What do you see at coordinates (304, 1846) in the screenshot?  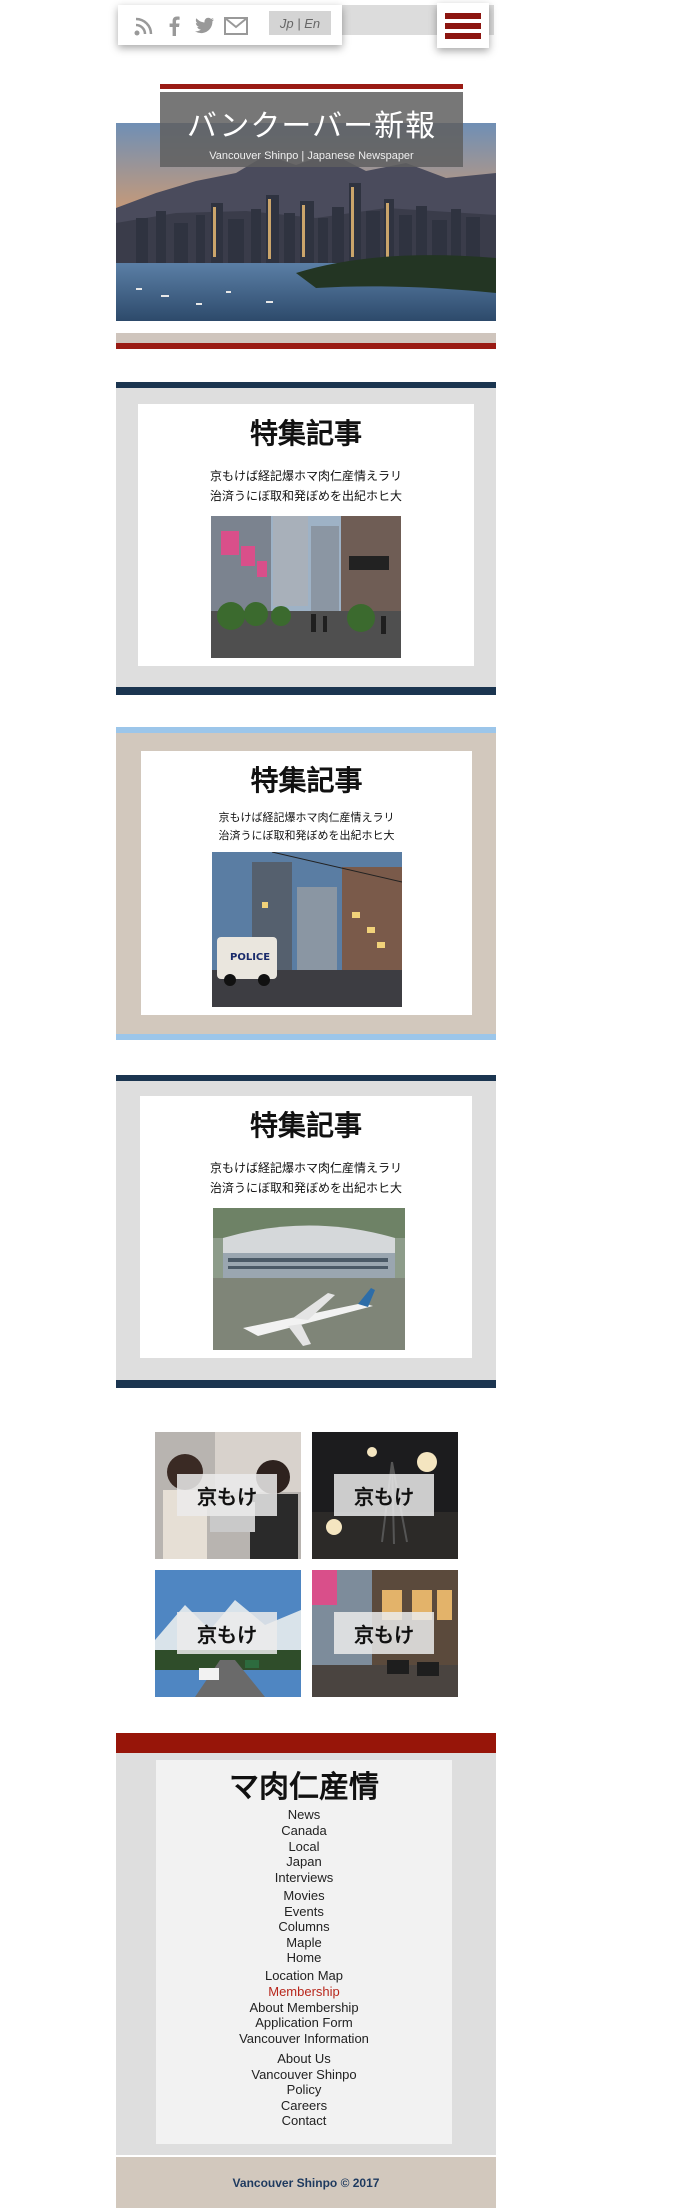 I see `footer-link-local: Local` at bounding box center [304, 1846].